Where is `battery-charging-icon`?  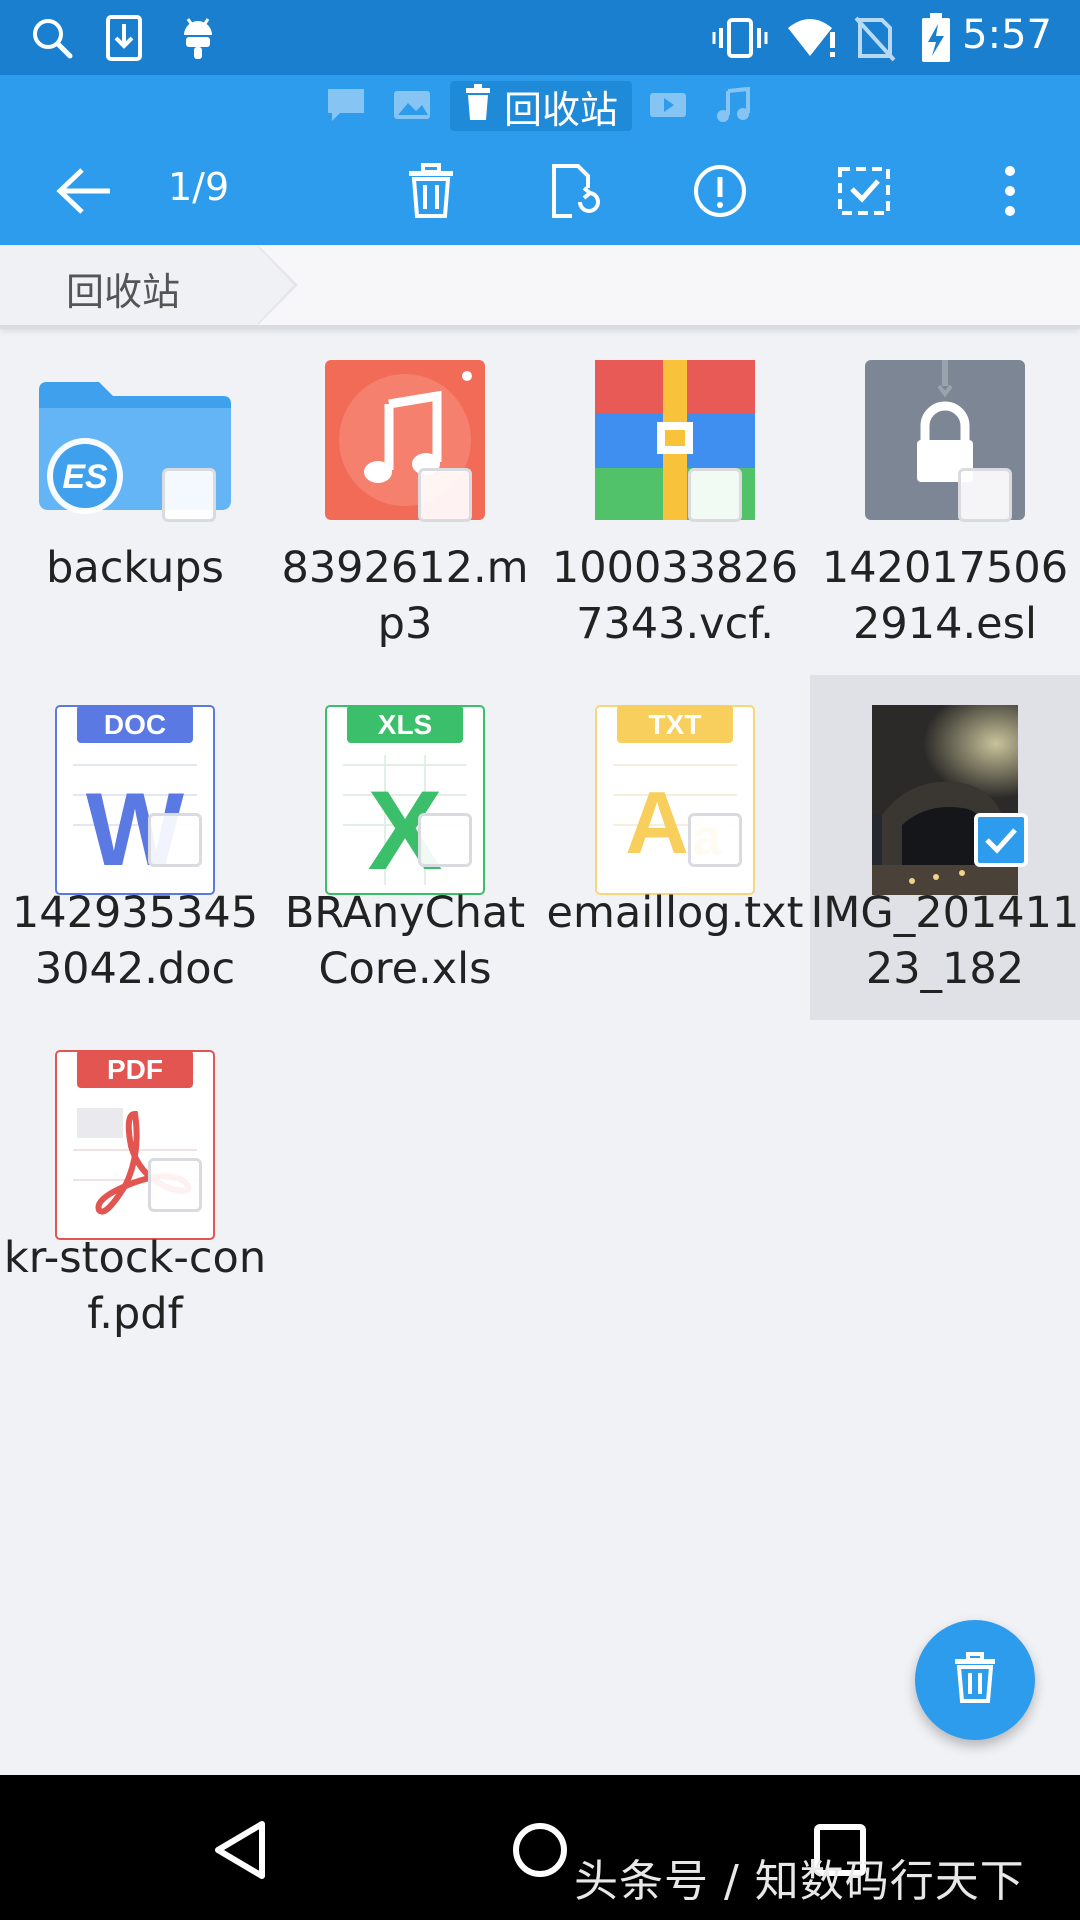
battery-charging-icon is located at coordinates (936, 38).